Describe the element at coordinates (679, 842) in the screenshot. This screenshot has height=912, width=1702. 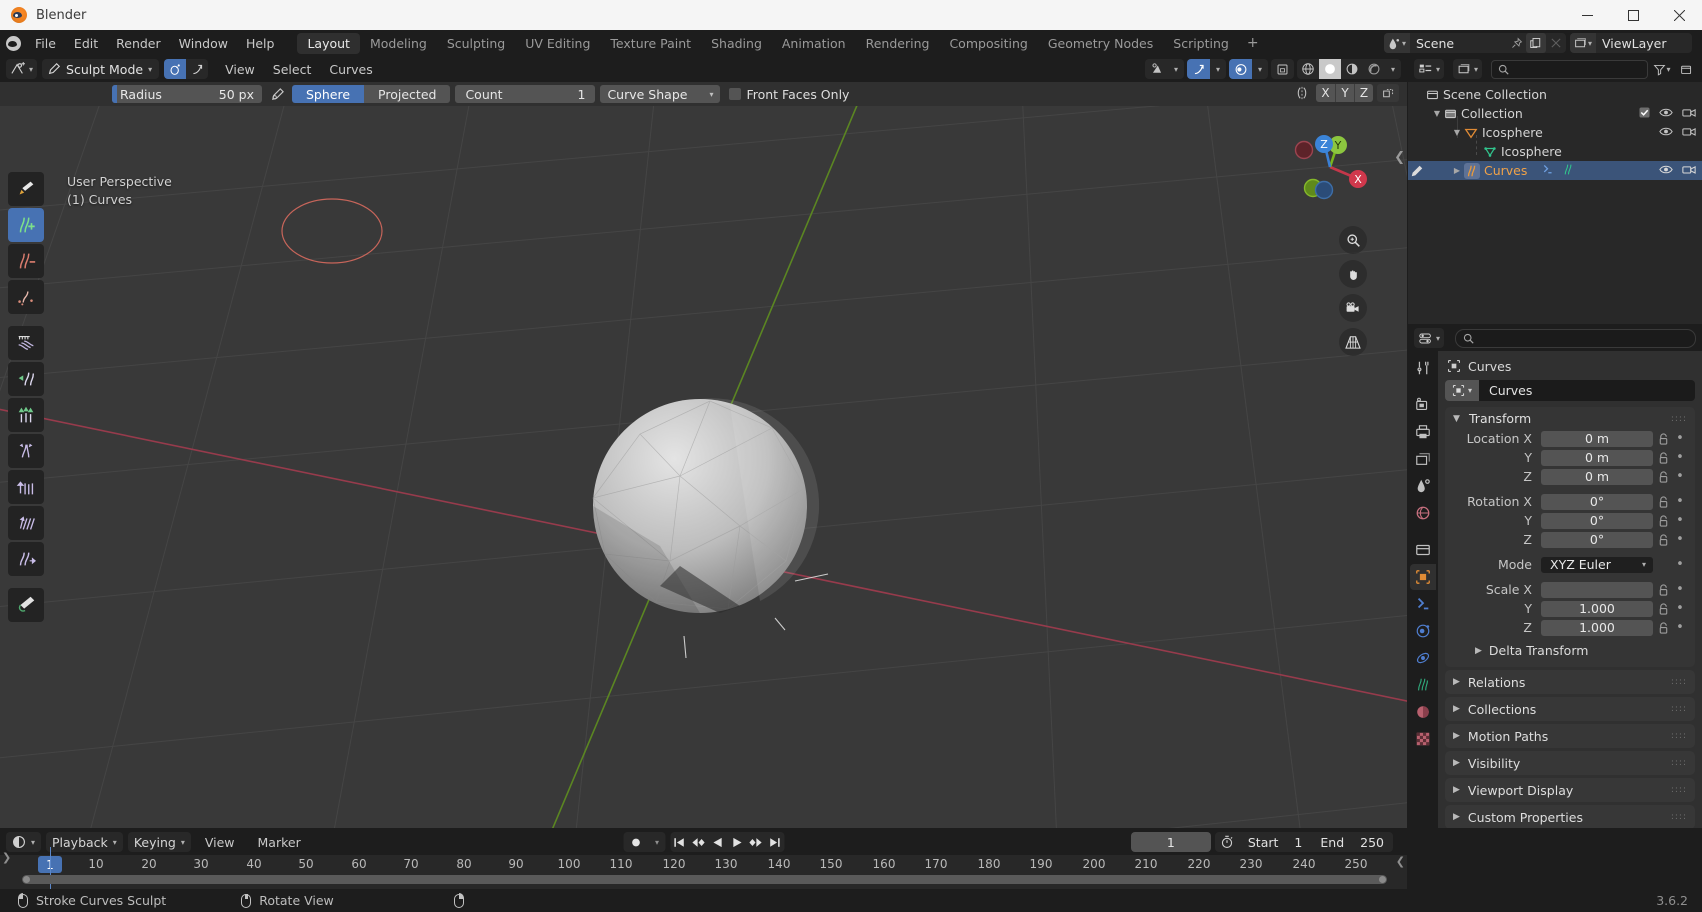
I see `jump-start-icon` at that location.